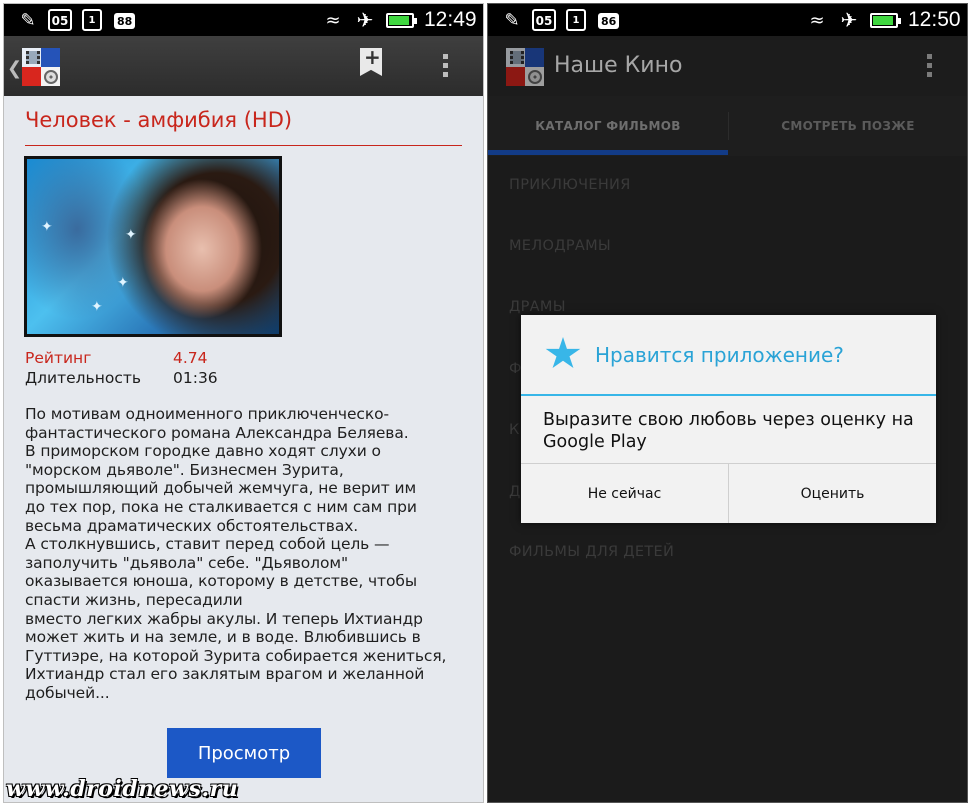  Describe the element at coordinates (83, 378) in the screenshot. I see `duration-label: Длительность` at that location.